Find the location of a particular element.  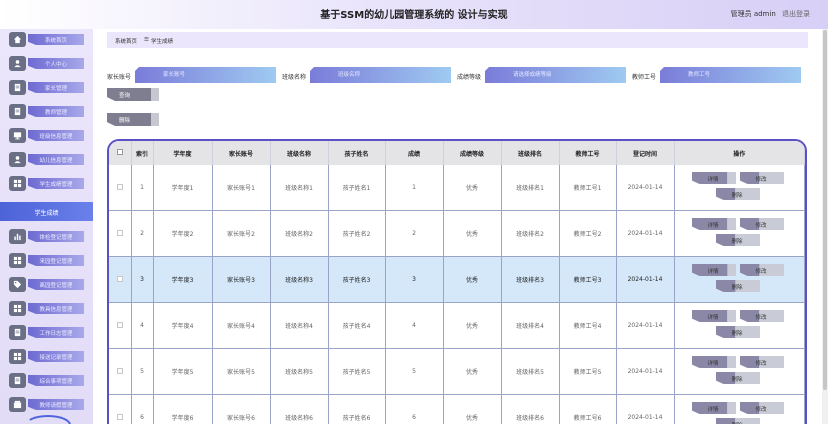

breadcrumb-home: 系统首页 is located at coordinates (126, 41).